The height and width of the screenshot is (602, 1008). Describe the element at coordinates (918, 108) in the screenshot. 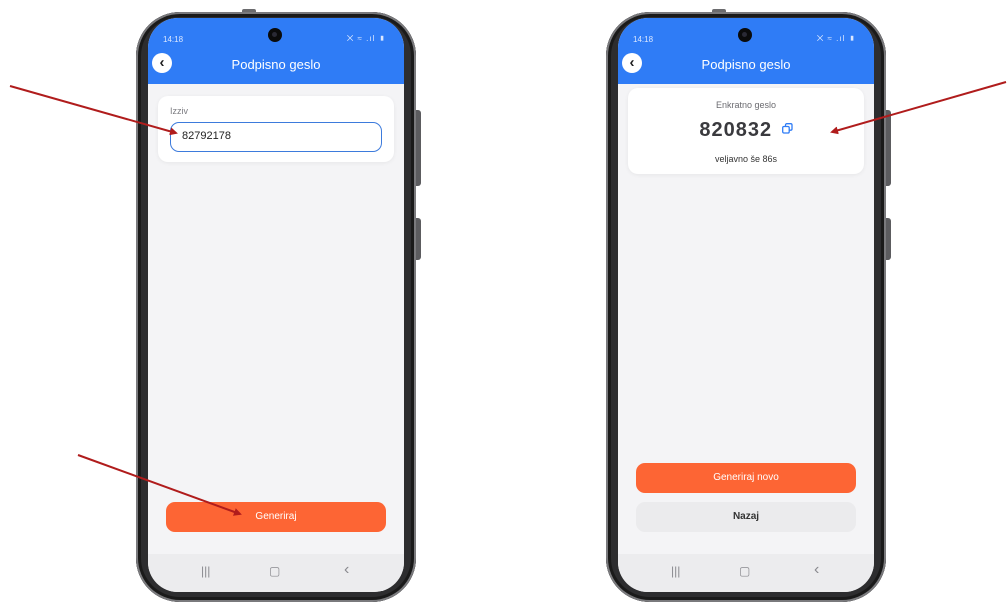

I see `arrow-to-otp-value` at that location.